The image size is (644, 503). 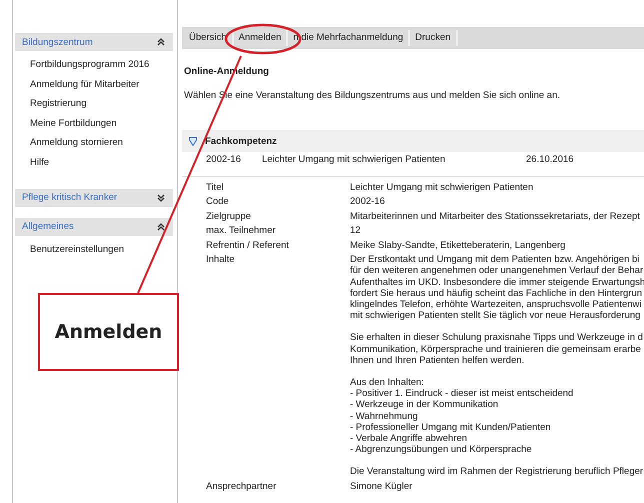 What do you see at coordinates (94, 197) in the screenshot?
I see `sidebar-group-header: Pflege kritisch Kranker` at bounding box center [94, 197].